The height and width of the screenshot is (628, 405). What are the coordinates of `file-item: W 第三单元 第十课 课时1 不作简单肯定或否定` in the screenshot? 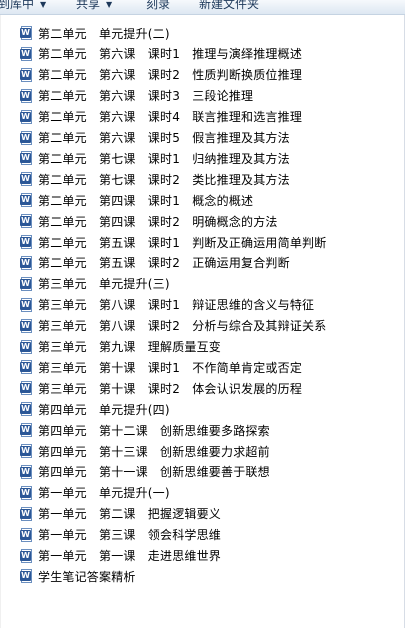 It's located at (161, 367).